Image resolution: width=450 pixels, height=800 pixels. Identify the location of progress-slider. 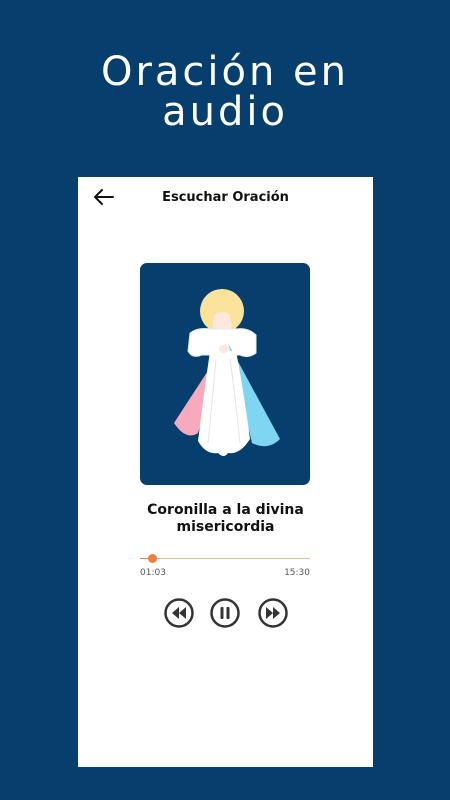
(225, 559).